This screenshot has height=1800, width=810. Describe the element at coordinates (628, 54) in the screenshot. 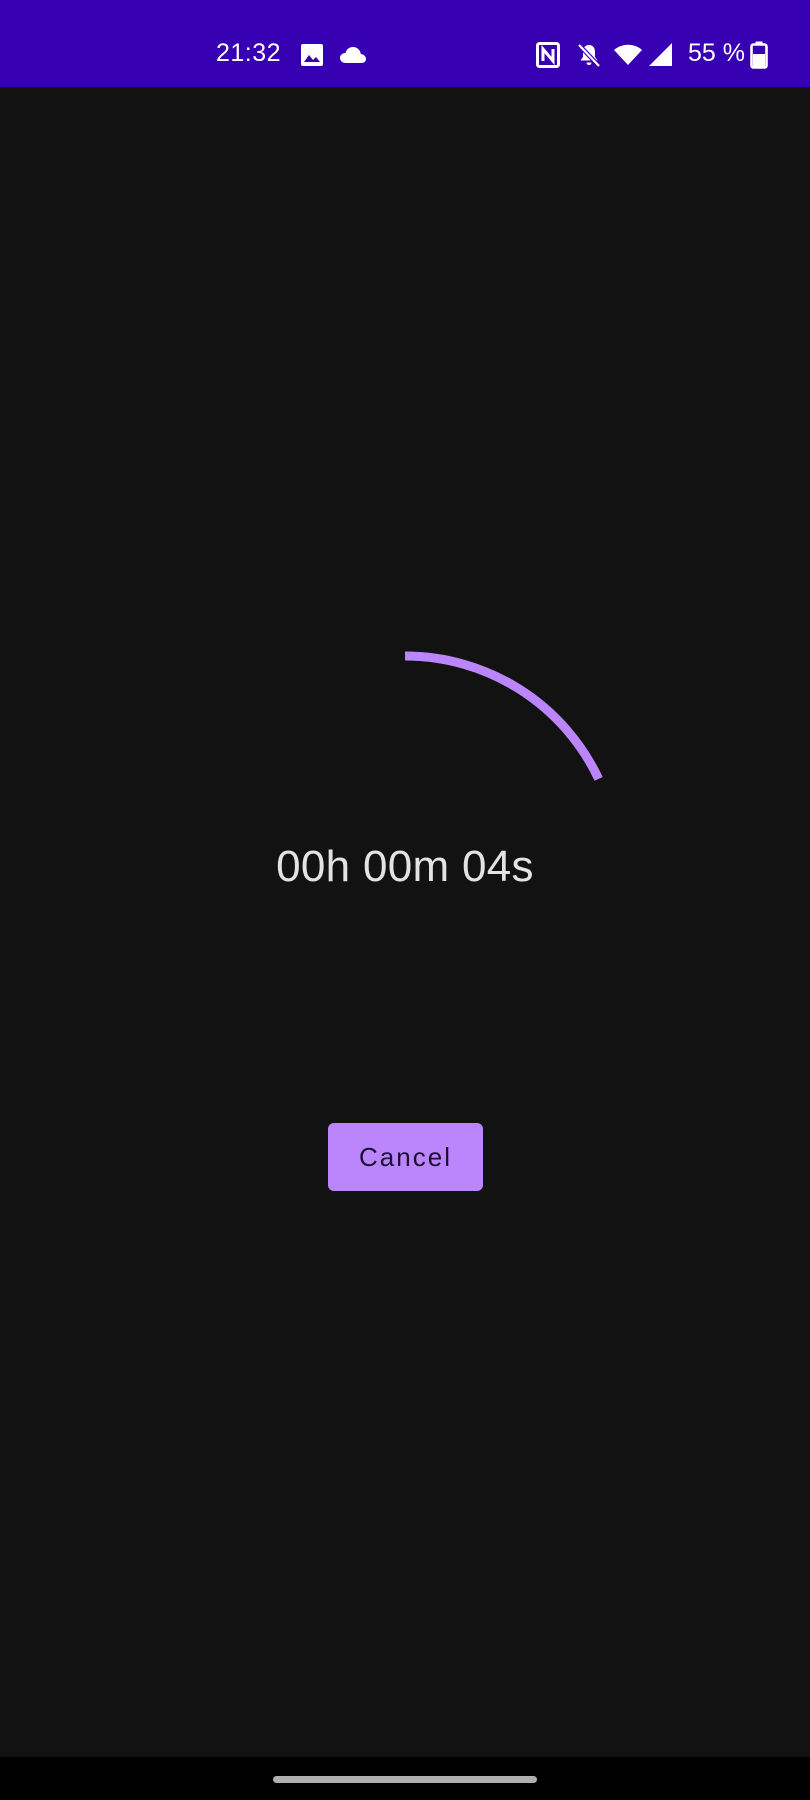

I see `wifi-icon` at that location.